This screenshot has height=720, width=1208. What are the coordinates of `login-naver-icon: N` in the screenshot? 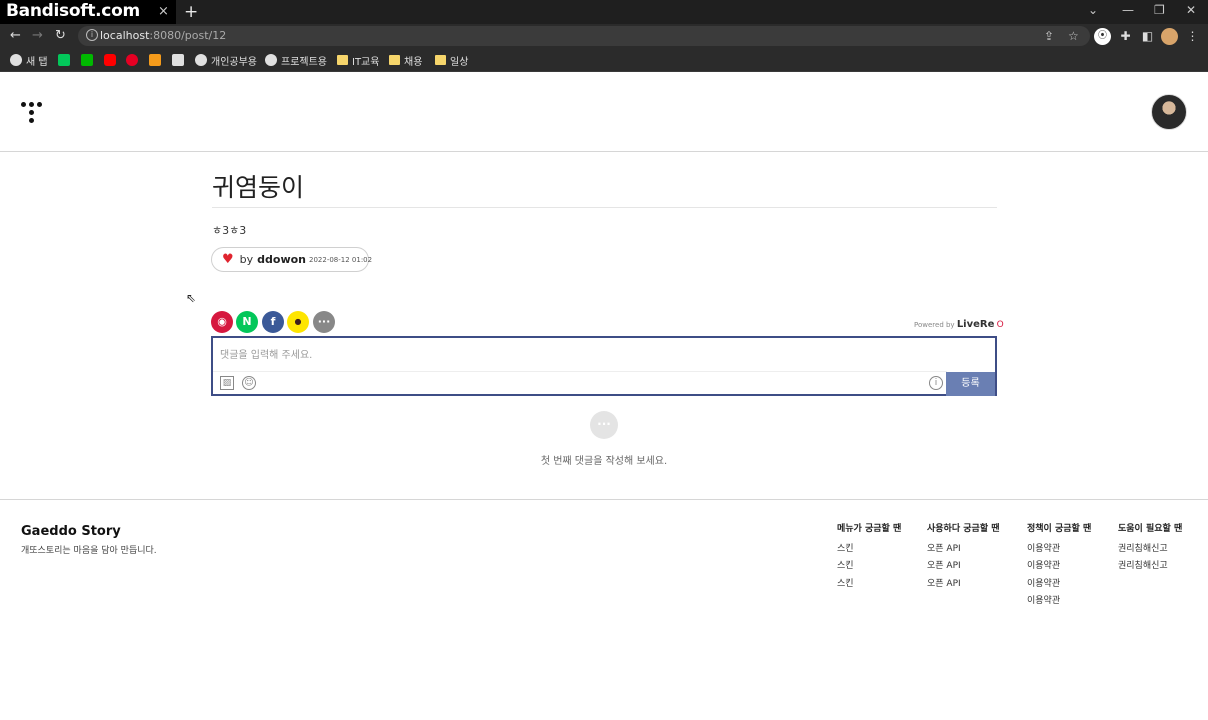 It's located at (247, 322).